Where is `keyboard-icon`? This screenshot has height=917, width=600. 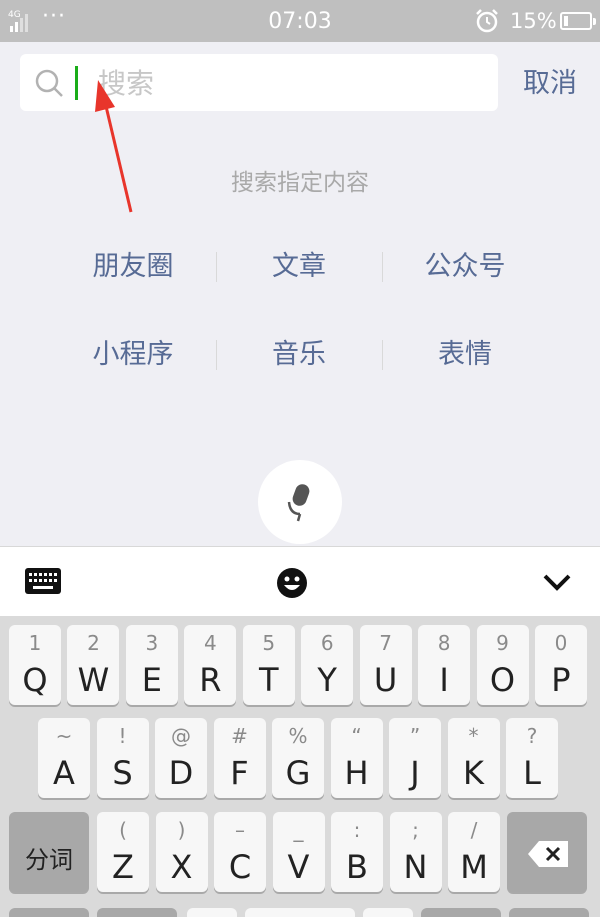 keyboard-icon is located at coordinates (43, 581).